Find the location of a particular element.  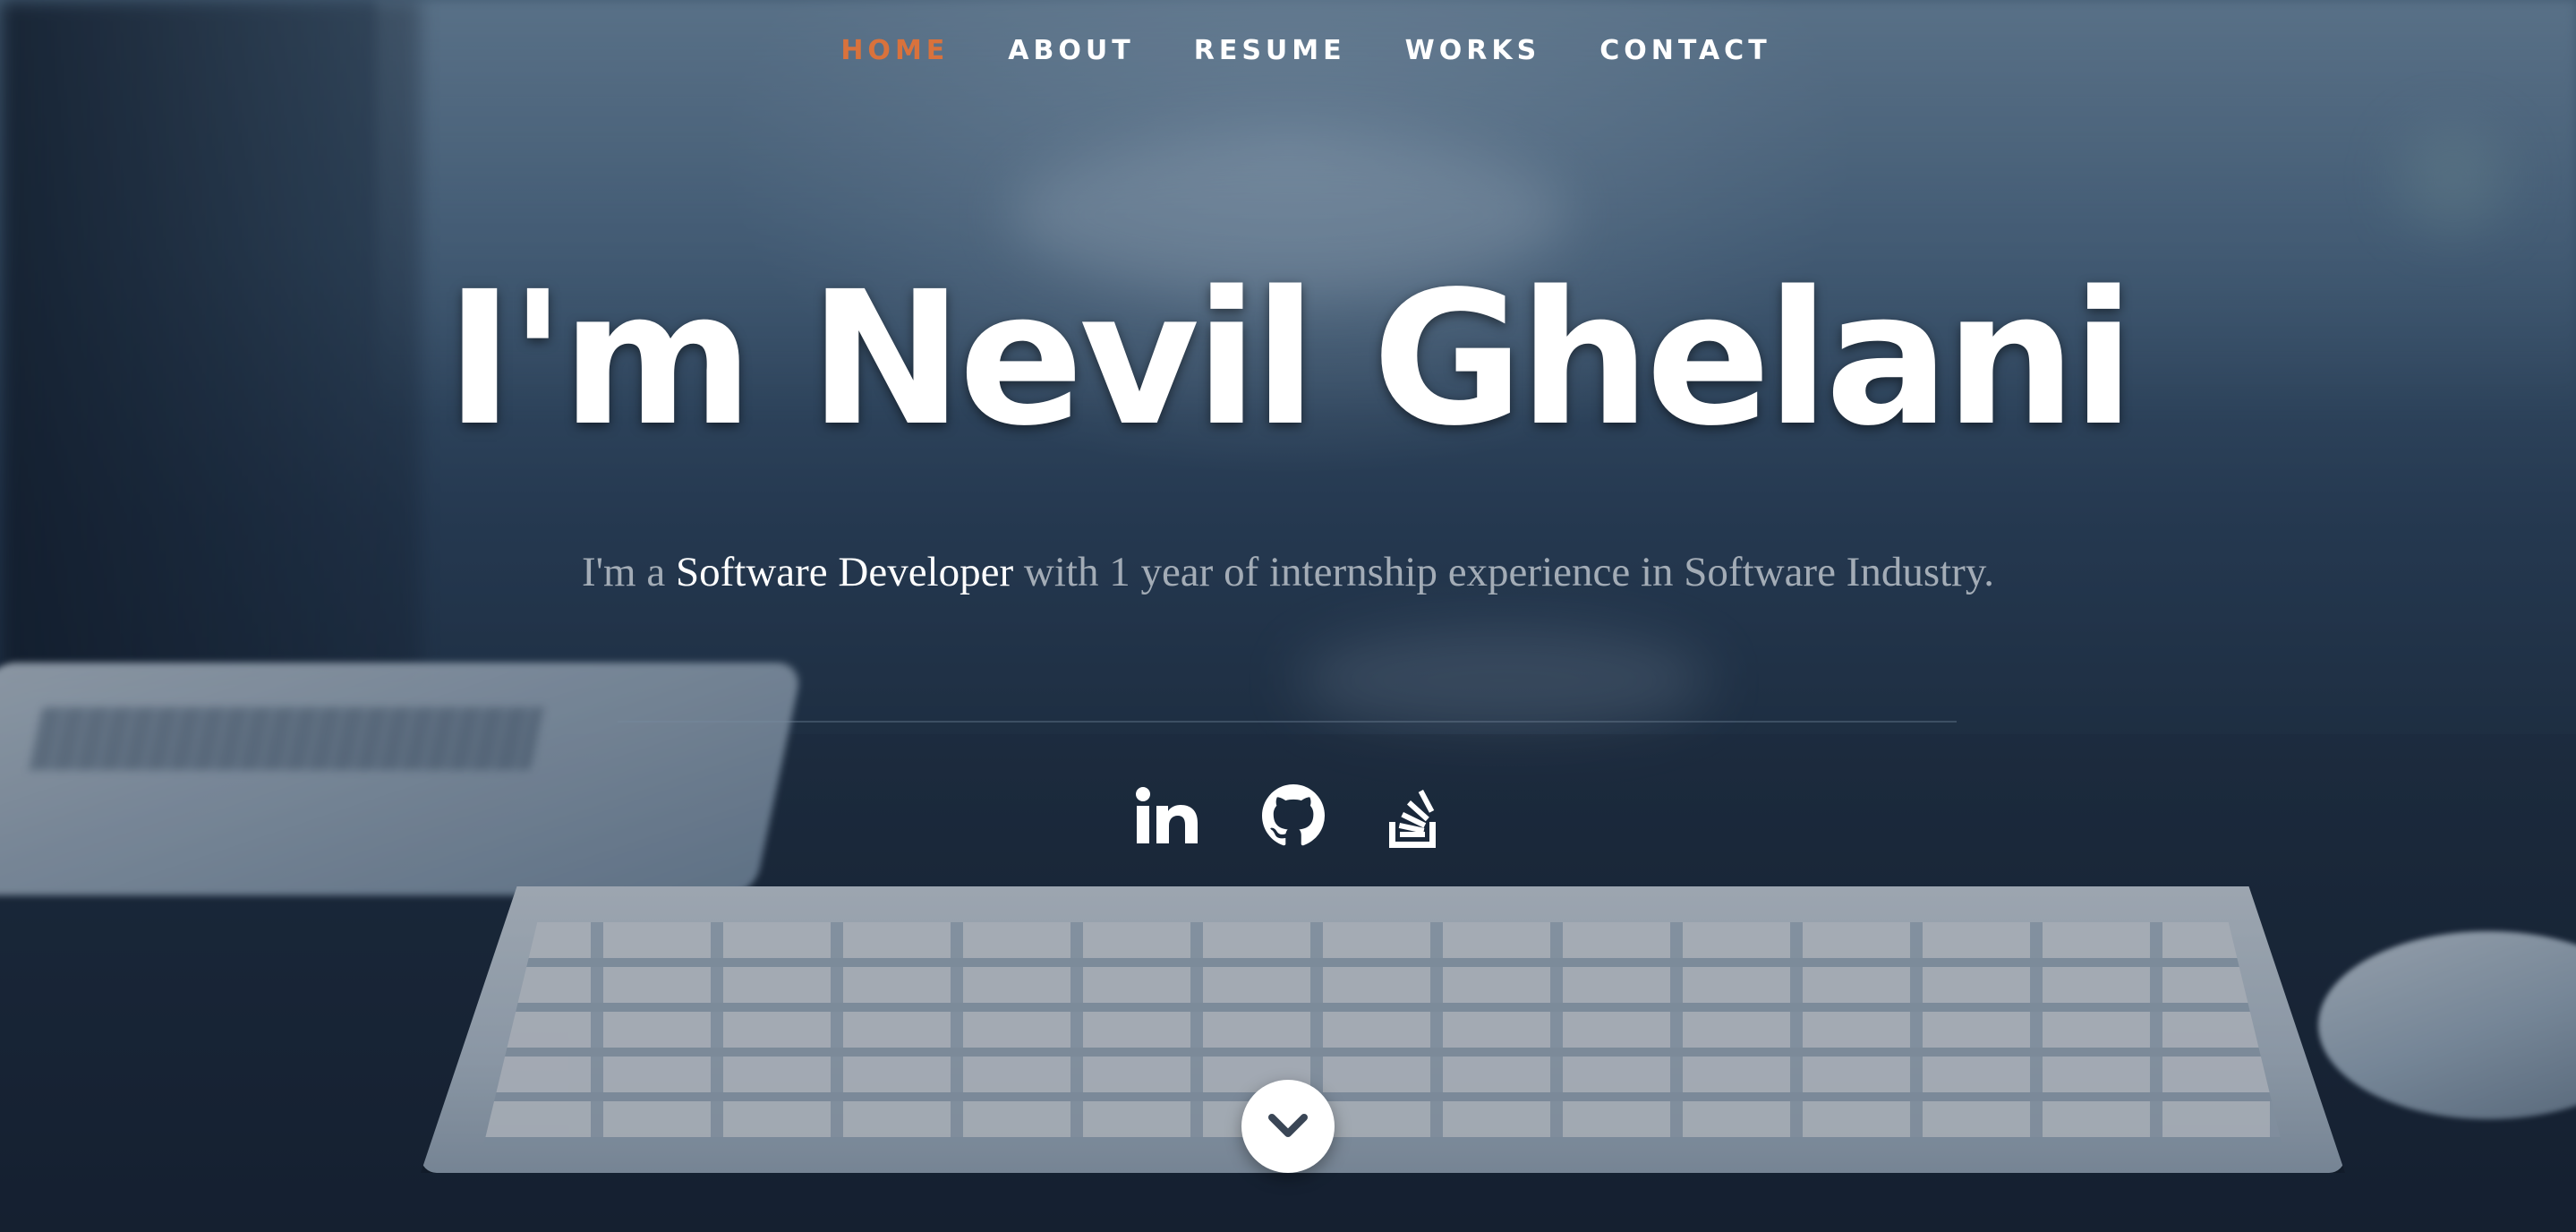

linkedin-link is located at coordinates (1167, 815).